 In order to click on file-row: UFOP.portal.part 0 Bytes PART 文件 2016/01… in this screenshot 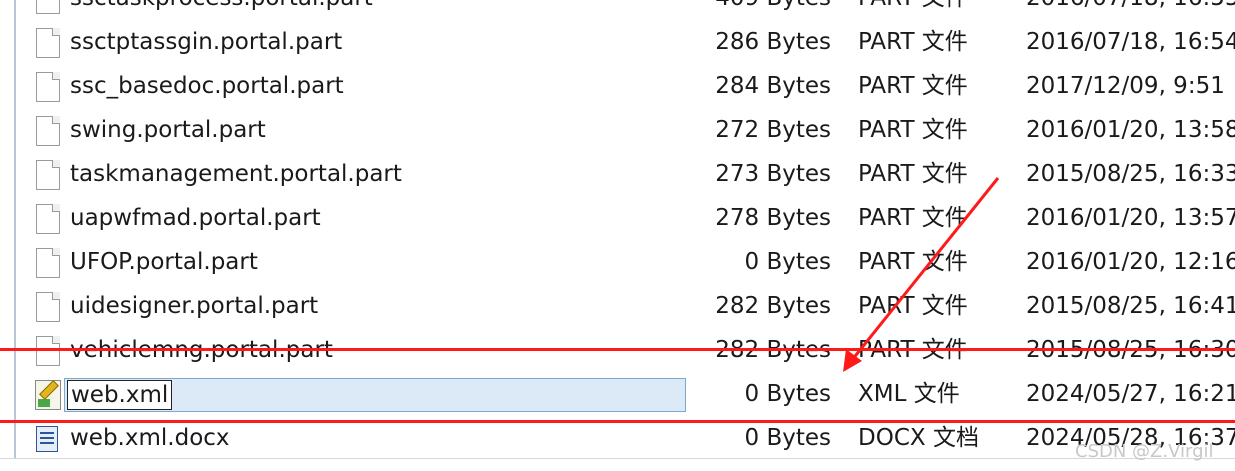, I will do `click(617, 263)`.